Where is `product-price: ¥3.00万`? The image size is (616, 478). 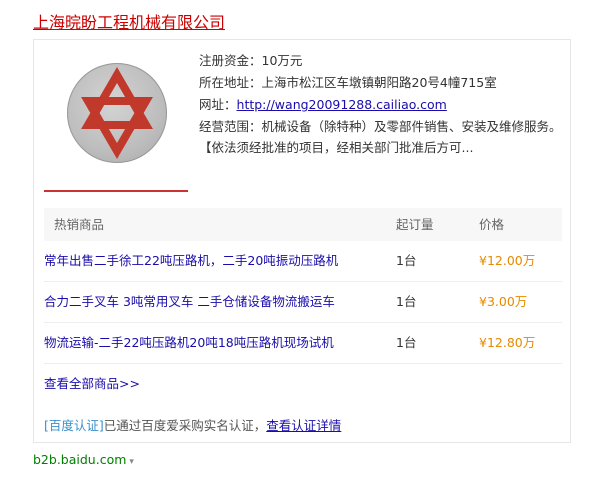 product-price: ¥3.00万 is located at coordinates (503, 301).